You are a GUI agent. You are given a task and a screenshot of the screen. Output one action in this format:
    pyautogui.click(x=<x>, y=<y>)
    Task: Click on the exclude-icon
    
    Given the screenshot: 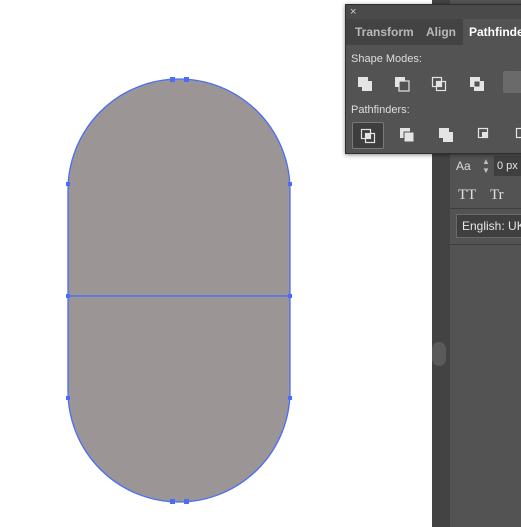 What is the action you would take?
    pyautogui.click(x=477, y=84)
    